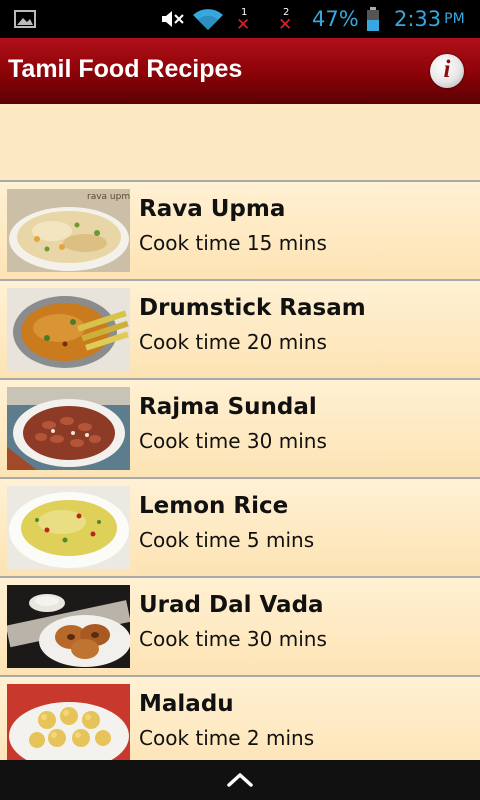  What do you see at coordinates (243, 21) in the screenshot?
I see `sim1-no-signal-icon: 1 ✕` at bounding box center [243, 21].